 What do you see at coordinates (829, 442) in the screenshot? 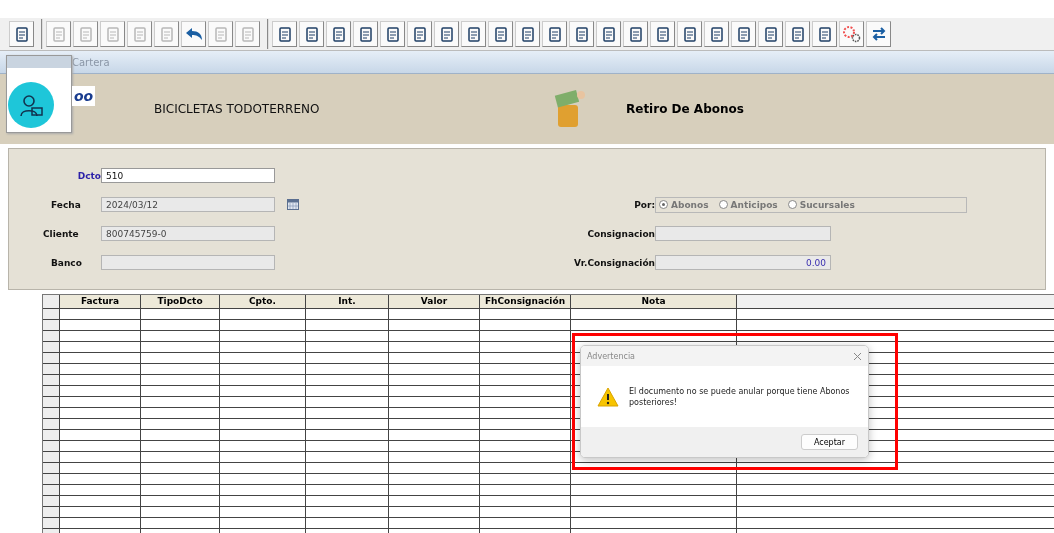
I see `accept-button: Aceptar` at bounding box center [829, 442].